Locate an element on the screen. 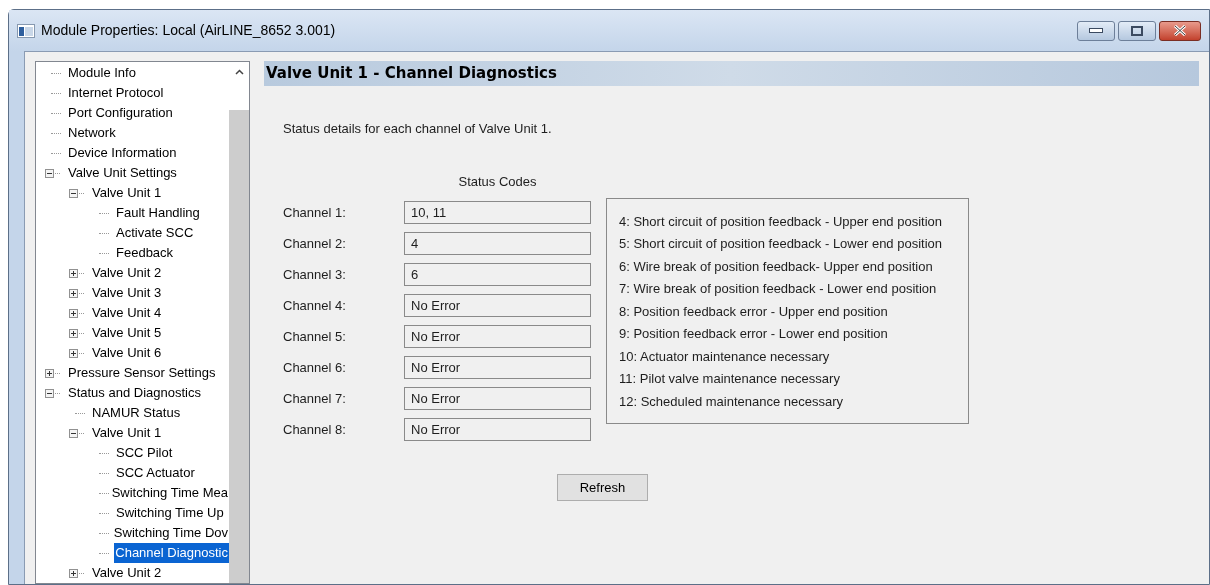 This screenshot has height=585, width=1210. close-icon is located at coordinates (1180, 30).